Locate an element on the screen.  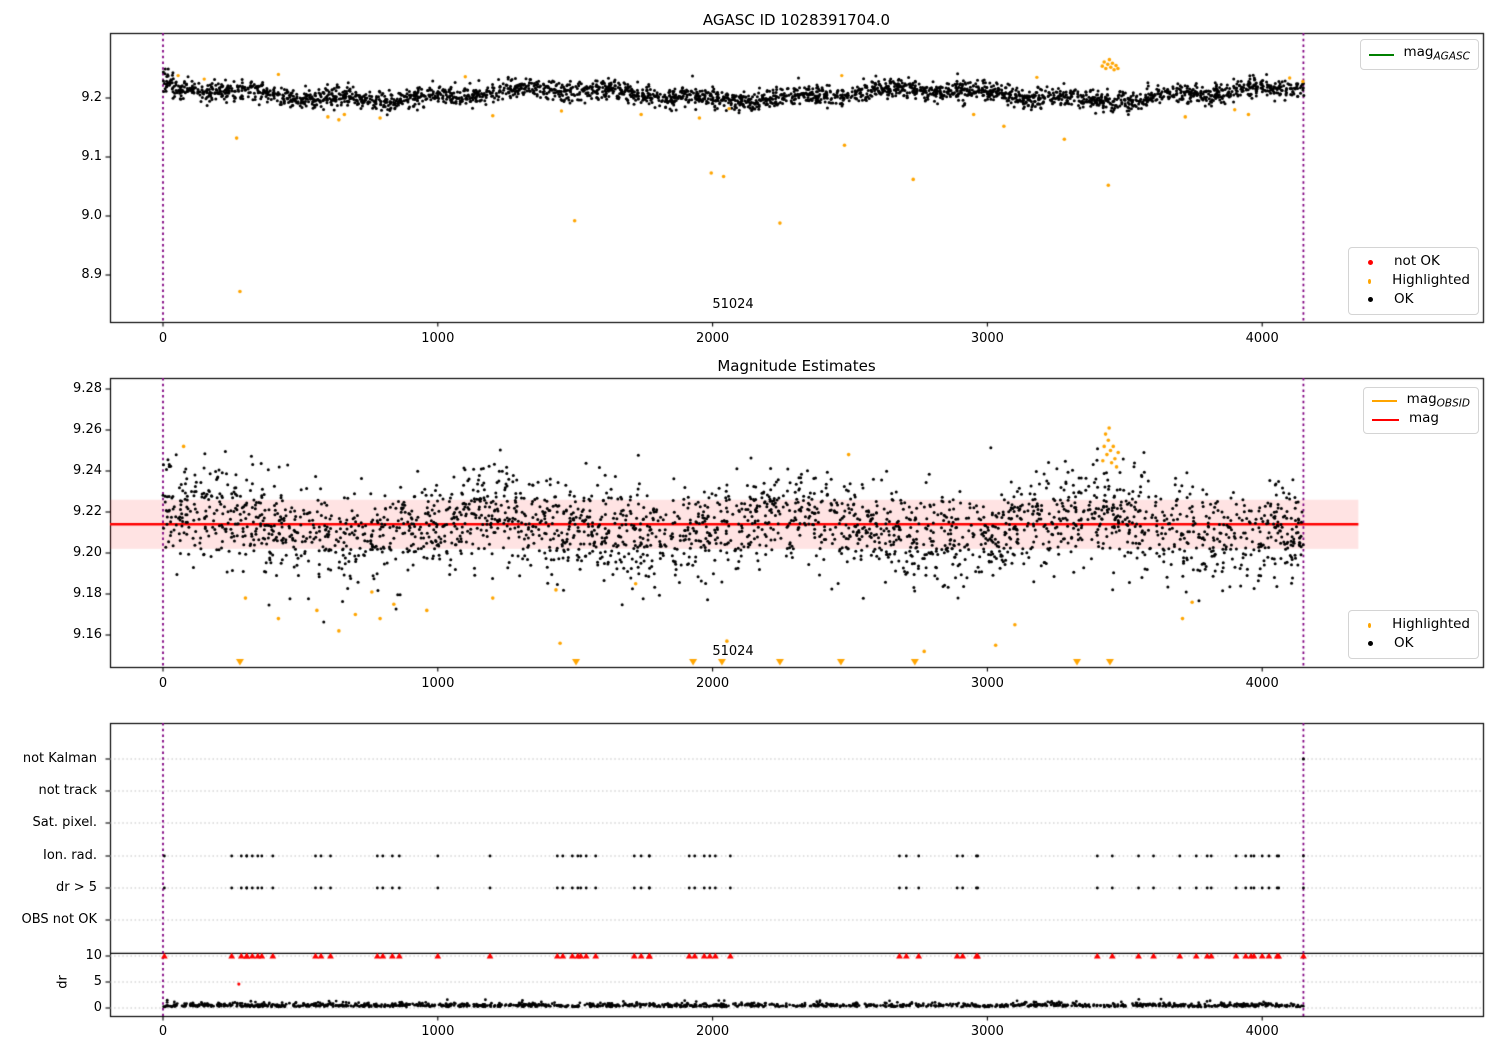
y-tick-label: 9.2 is located at coordinates (91, 97).